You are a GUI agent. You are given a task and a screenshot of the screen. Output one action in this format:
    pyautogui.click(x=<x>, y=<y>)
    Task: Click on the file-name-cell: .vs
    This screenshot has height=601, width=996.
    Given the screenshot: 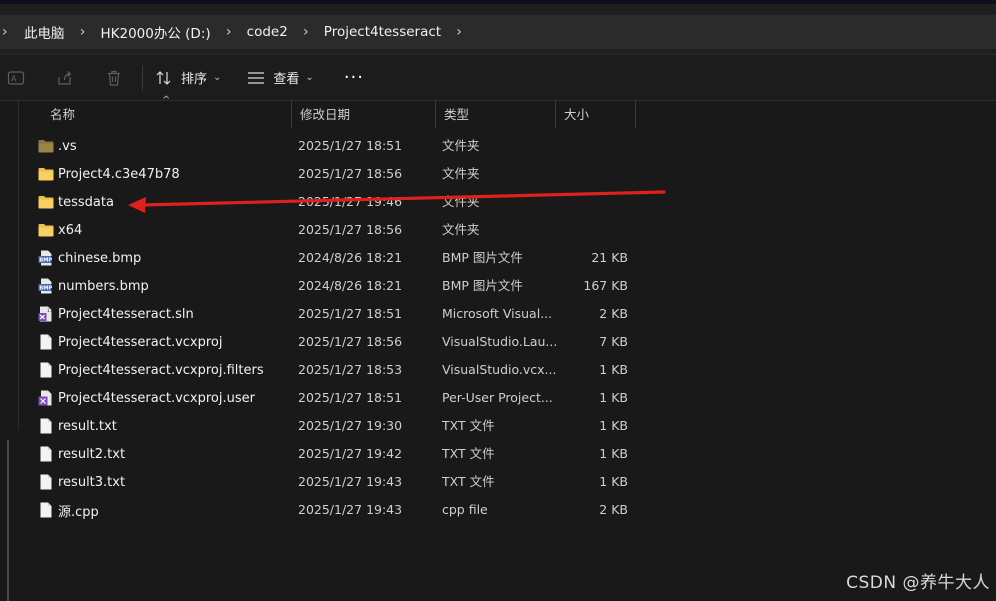 What is the action you would take?
    pyautogui.click(x=57, y=146)
    